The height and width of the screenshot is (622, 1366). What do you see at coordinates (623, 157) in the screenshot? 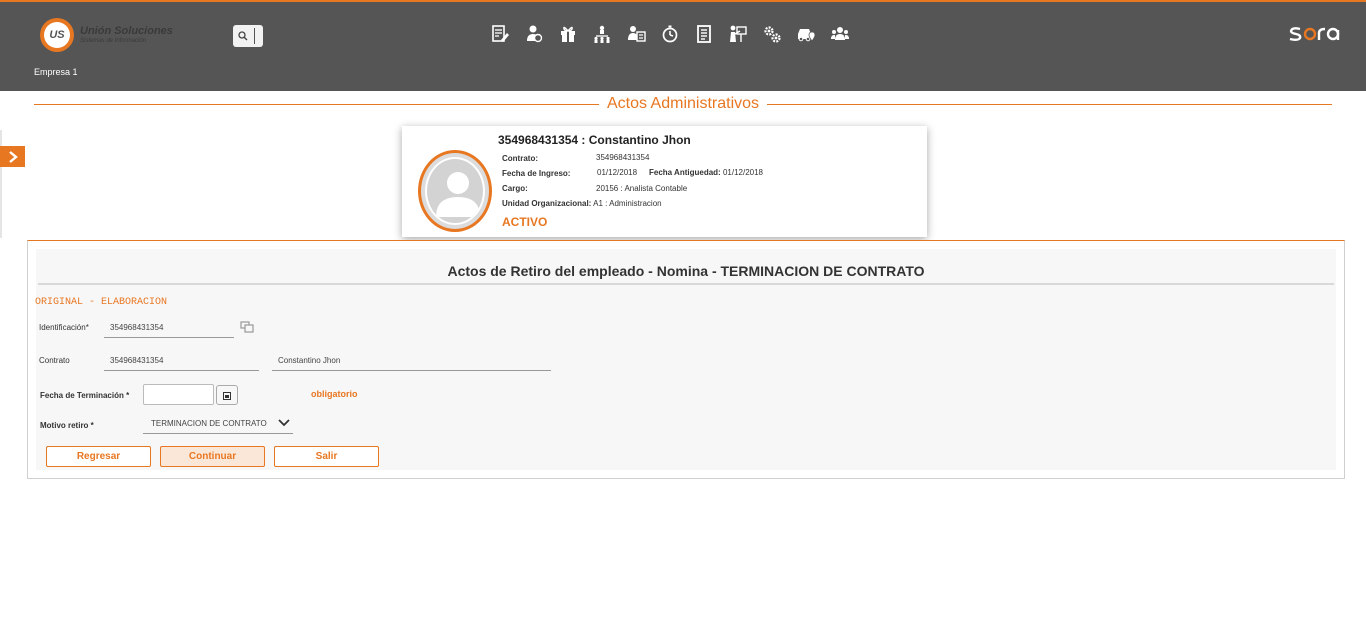
I see `contrato-value: 354968431354` at bounding box center [623, 157].